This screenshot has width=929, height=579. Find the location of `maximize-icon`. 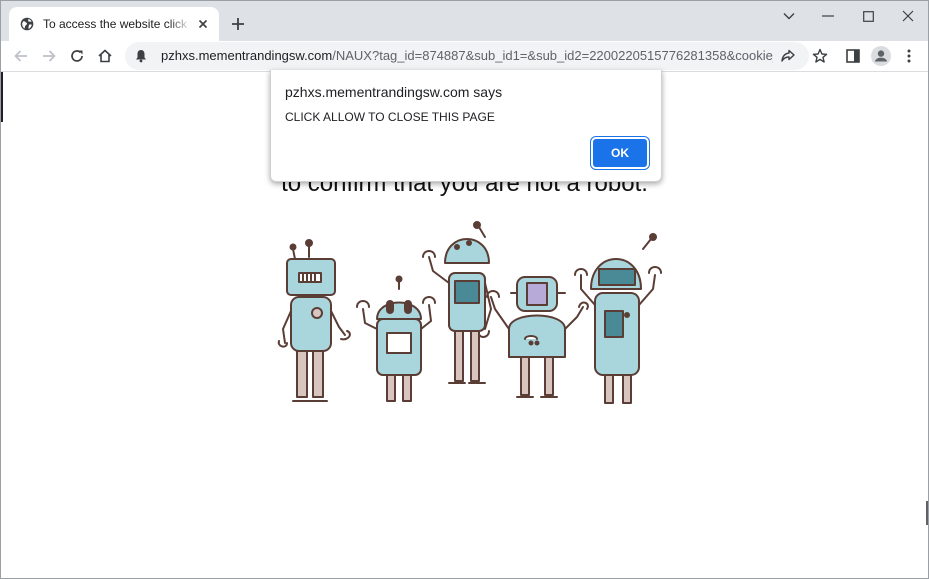

maximize-icon is located at coordinates (868, 16).